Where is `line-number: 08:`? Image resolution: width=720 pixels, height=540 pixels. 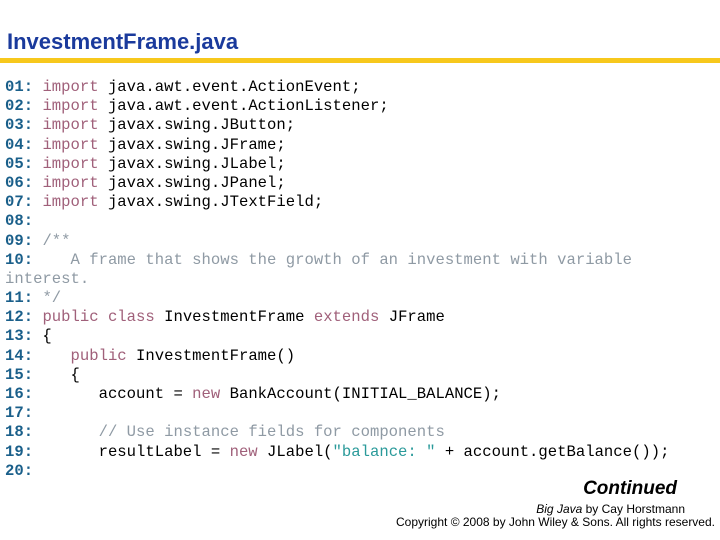 line-number: 08: is located at coordinates (19, 221).